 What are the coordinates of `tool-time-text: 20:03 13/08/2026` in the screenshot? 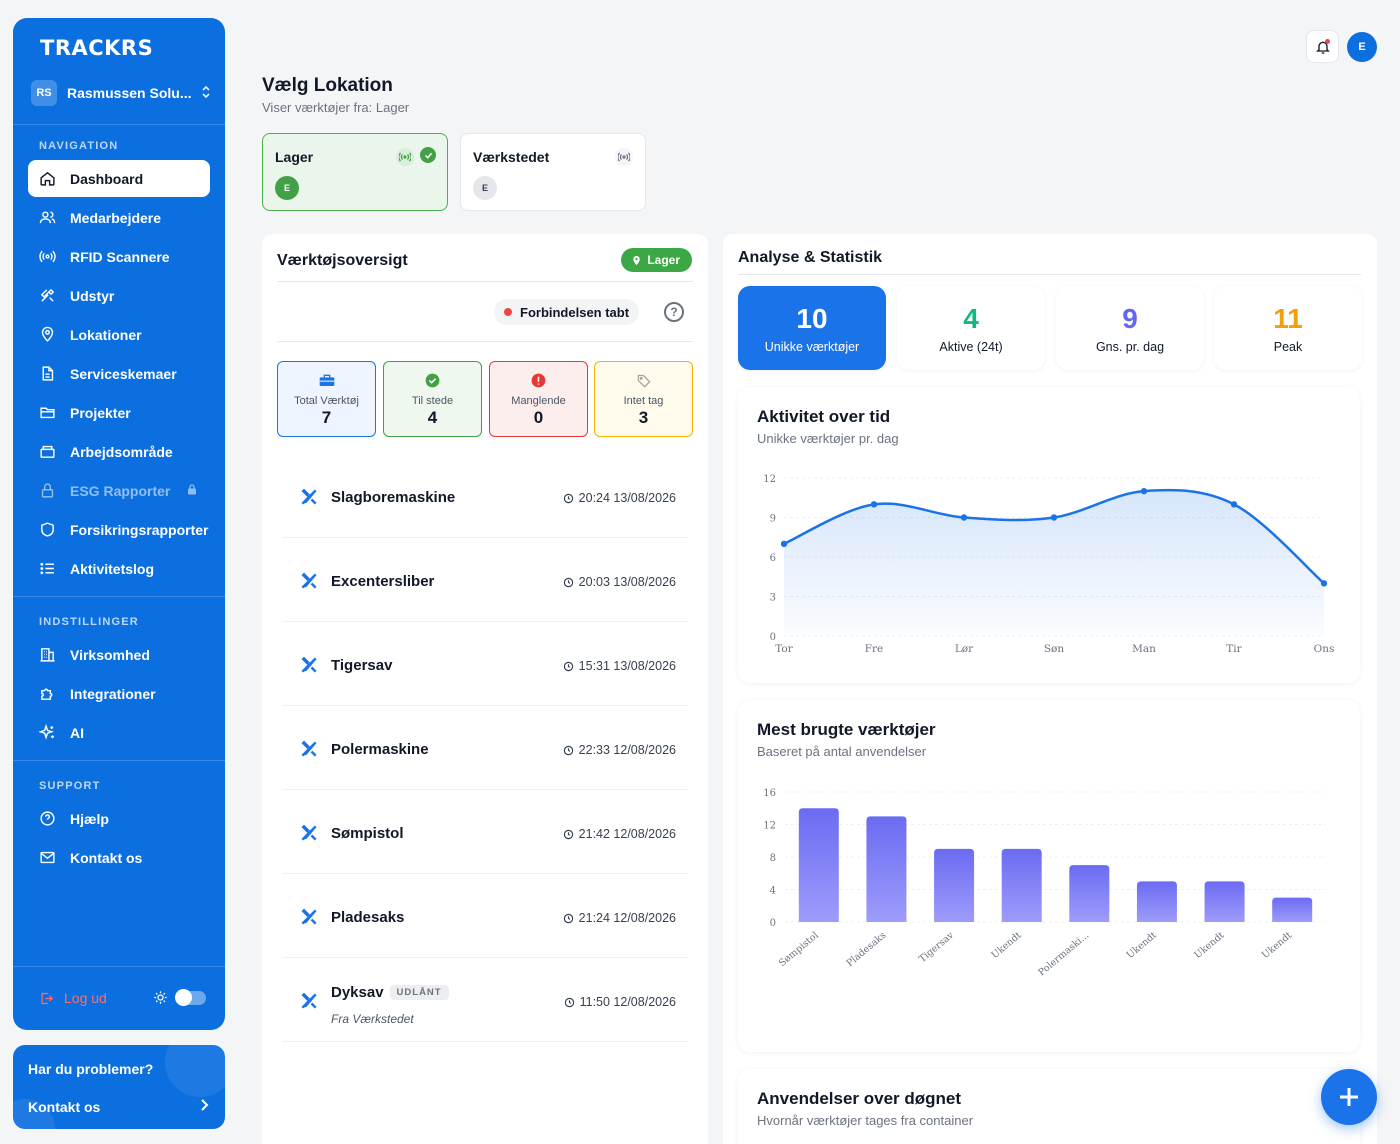 It's located at (627, 582).